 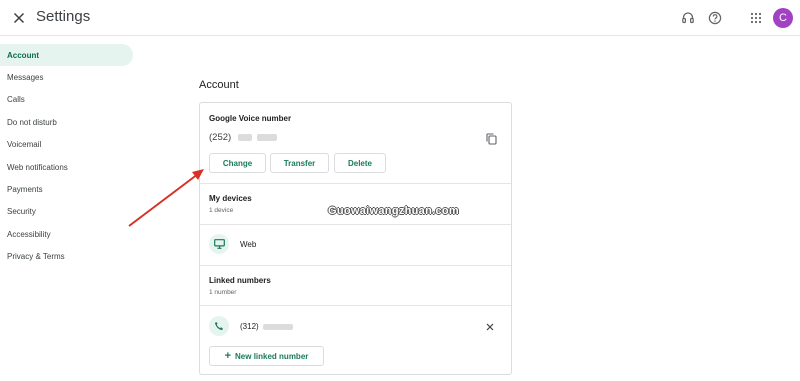 I want to click on sidebar-item-voicemail: Voicemail, so click(x=66, y=145).